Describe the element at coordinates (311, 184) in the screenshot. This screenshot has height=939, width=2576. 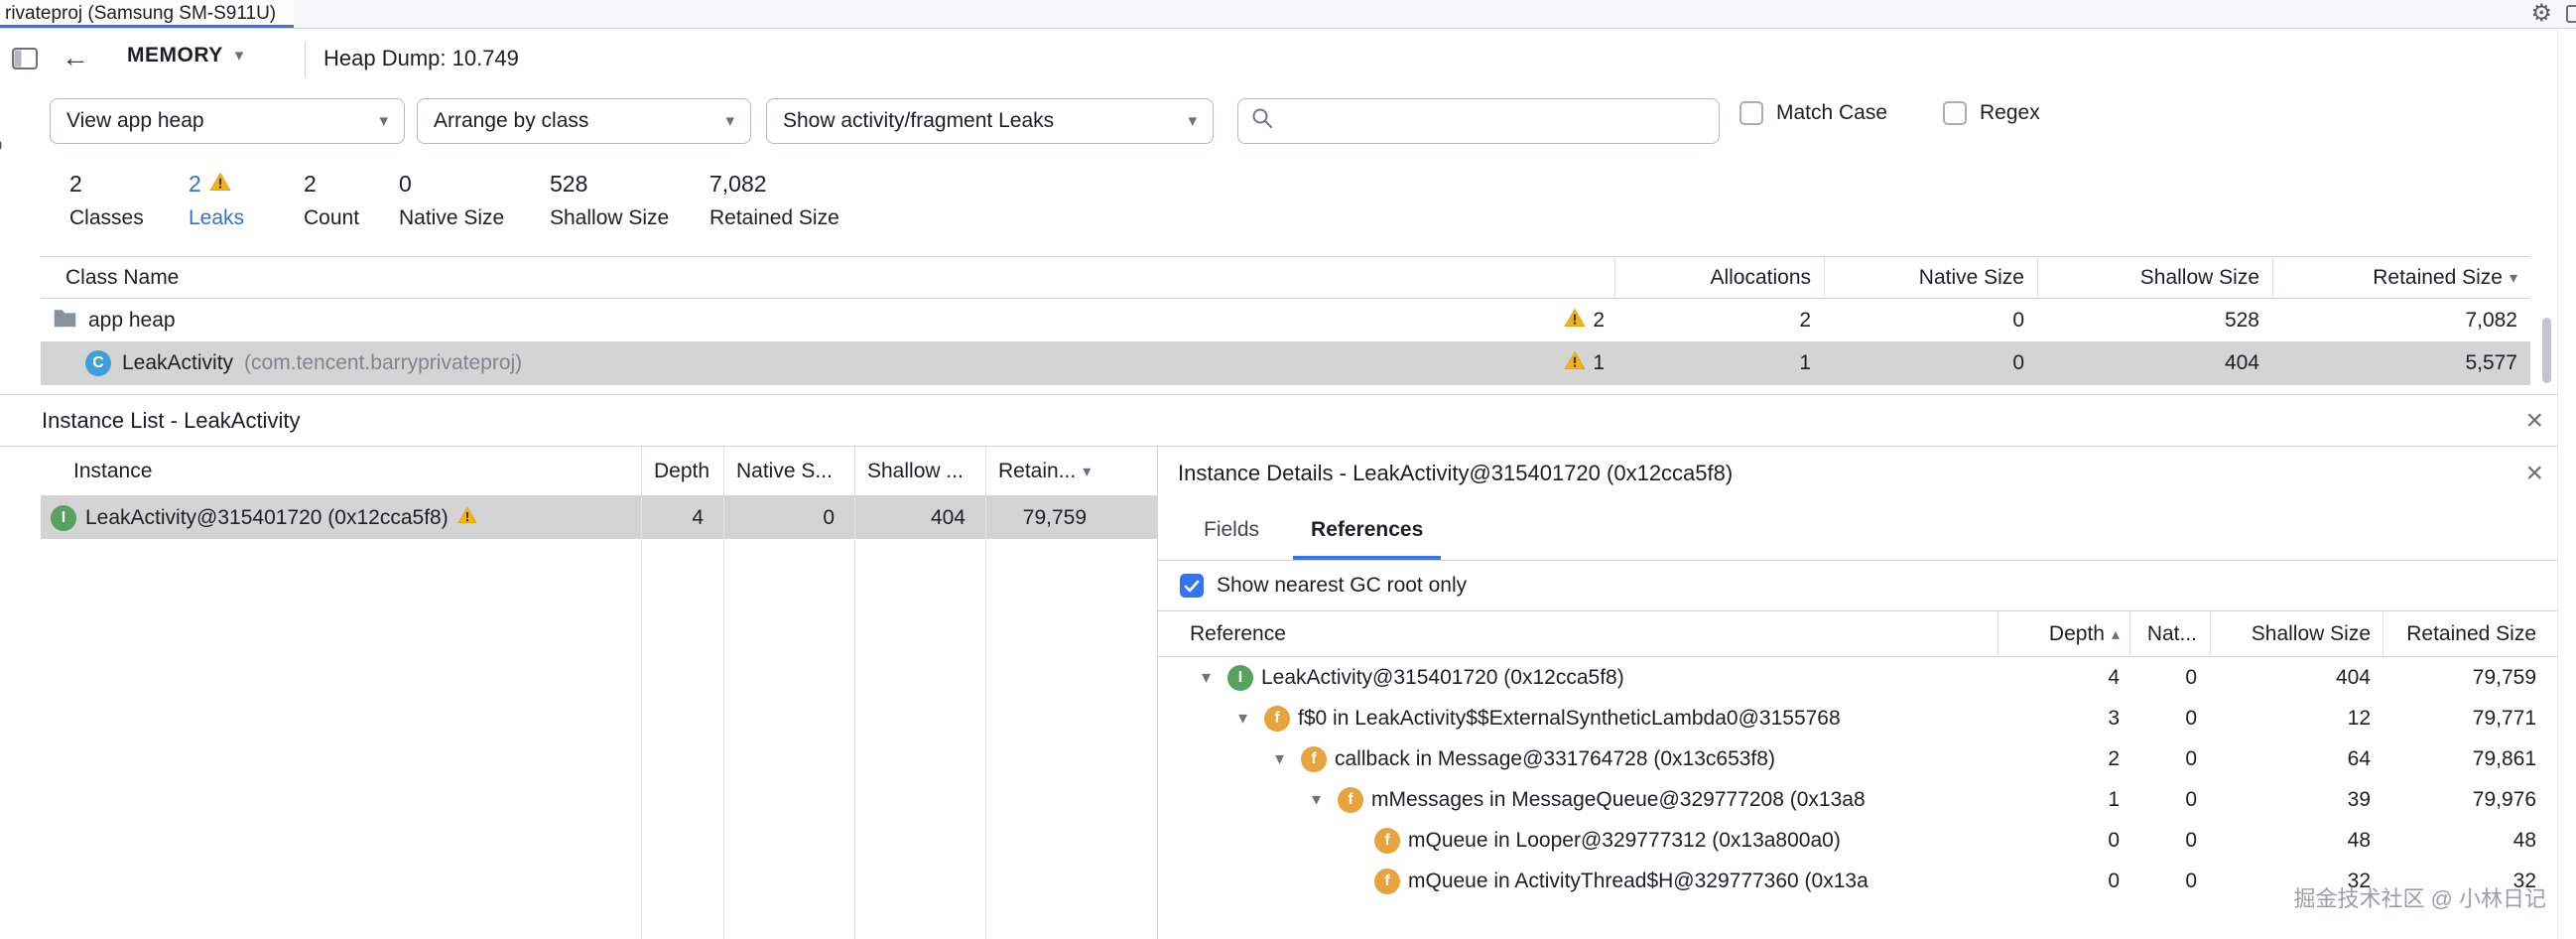
I see `stat-count-value: 2` at that location.